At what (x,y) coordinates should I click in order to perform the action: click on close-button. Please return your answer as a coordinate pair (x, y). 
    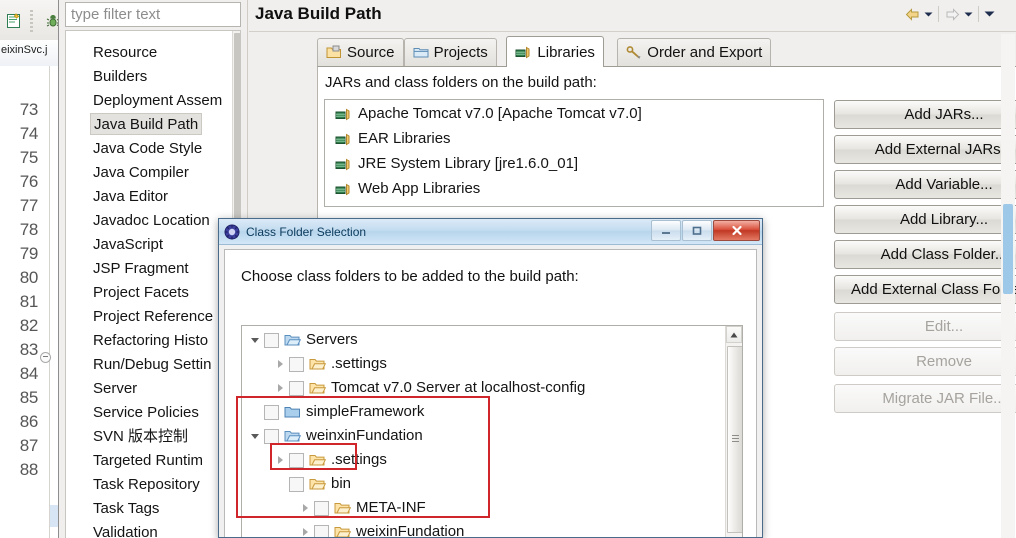
    Looking at the image, I should click on (736, 230).